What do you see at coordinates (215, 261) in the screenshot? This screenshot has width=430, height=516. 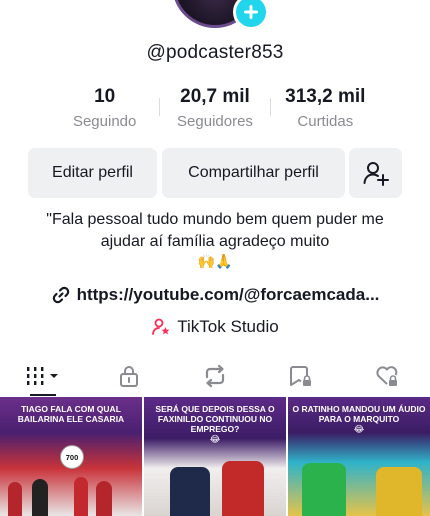 I see `bio-emojis: 🙌🙏` at bounding box center [215, 261].